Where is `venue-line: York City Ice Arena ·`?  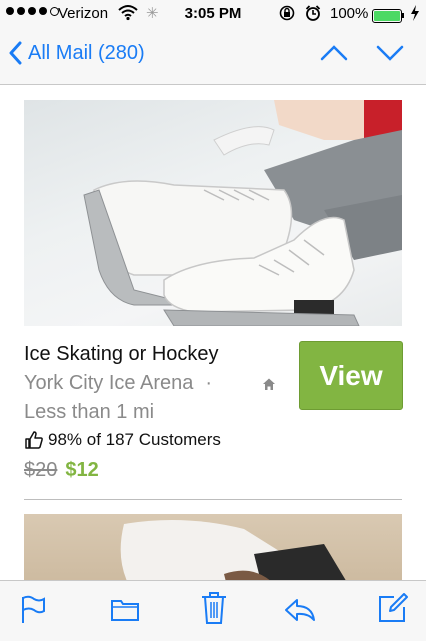 venue-line: York City Ice Arena · is located at coordinates (149, 383).